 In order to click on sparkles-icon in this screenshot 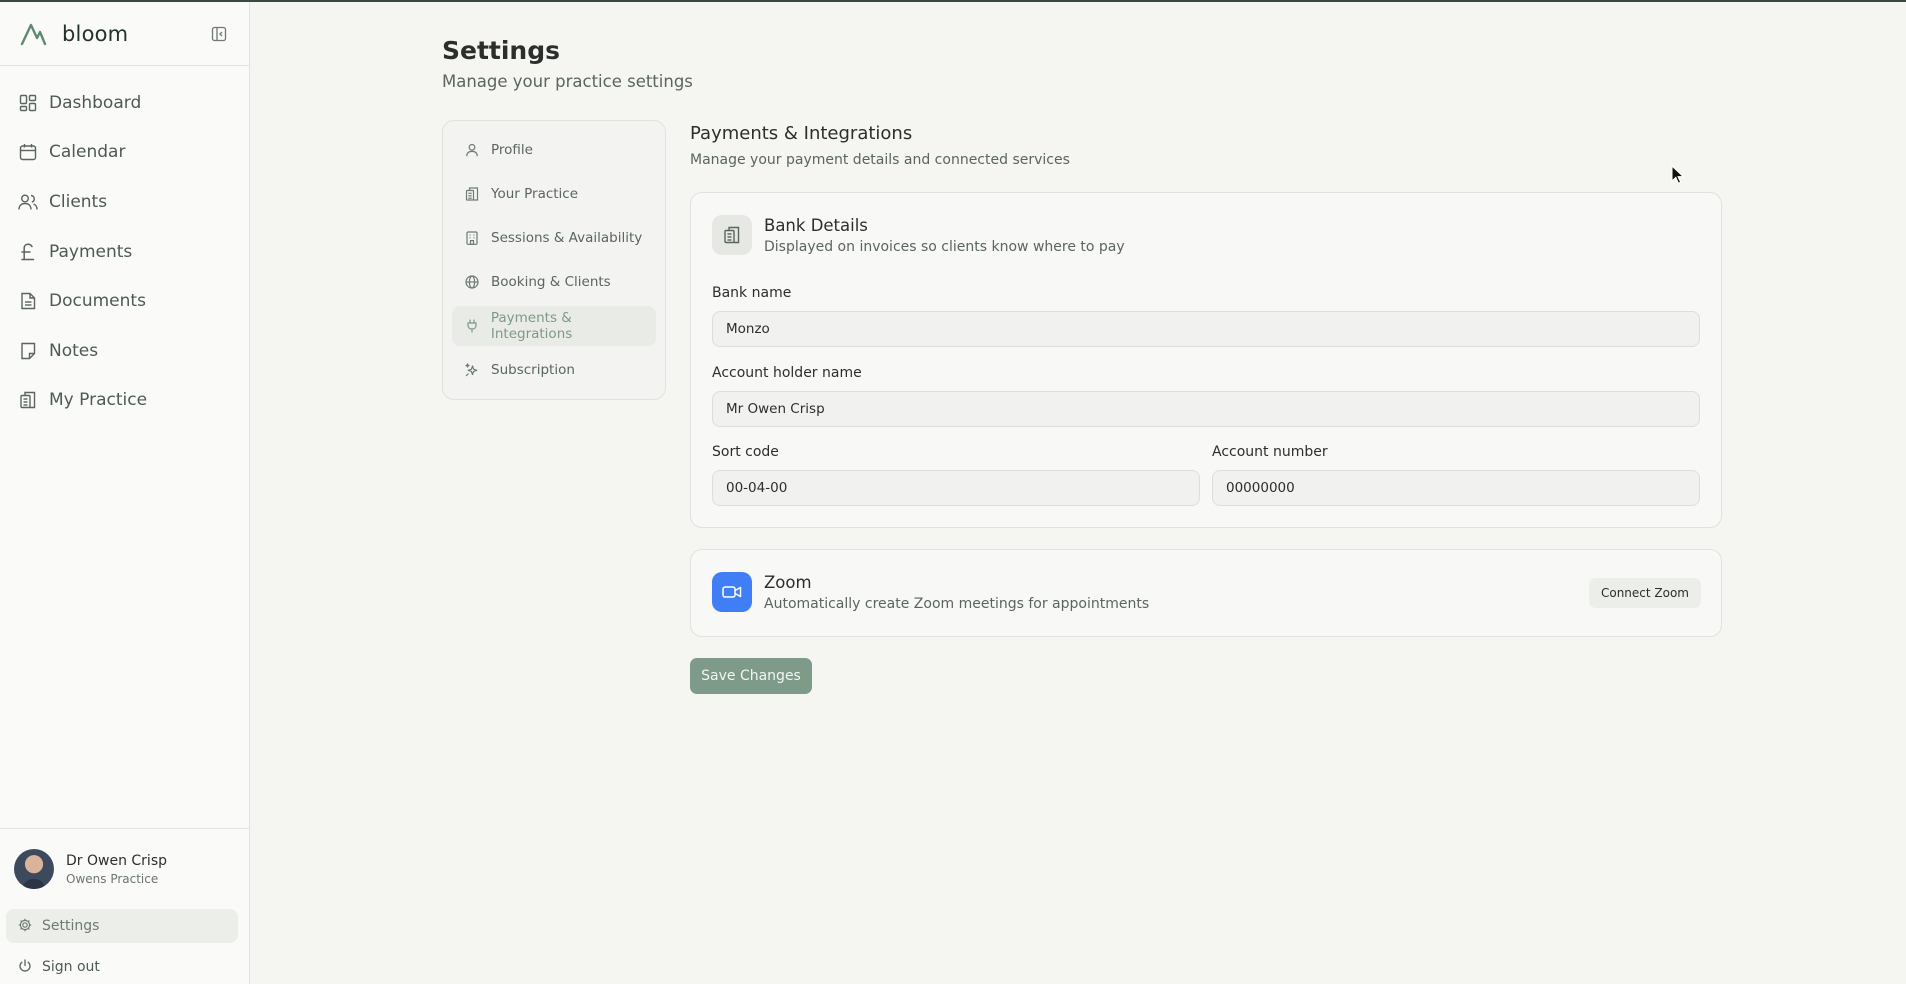, I will do `click(472, 370)`.